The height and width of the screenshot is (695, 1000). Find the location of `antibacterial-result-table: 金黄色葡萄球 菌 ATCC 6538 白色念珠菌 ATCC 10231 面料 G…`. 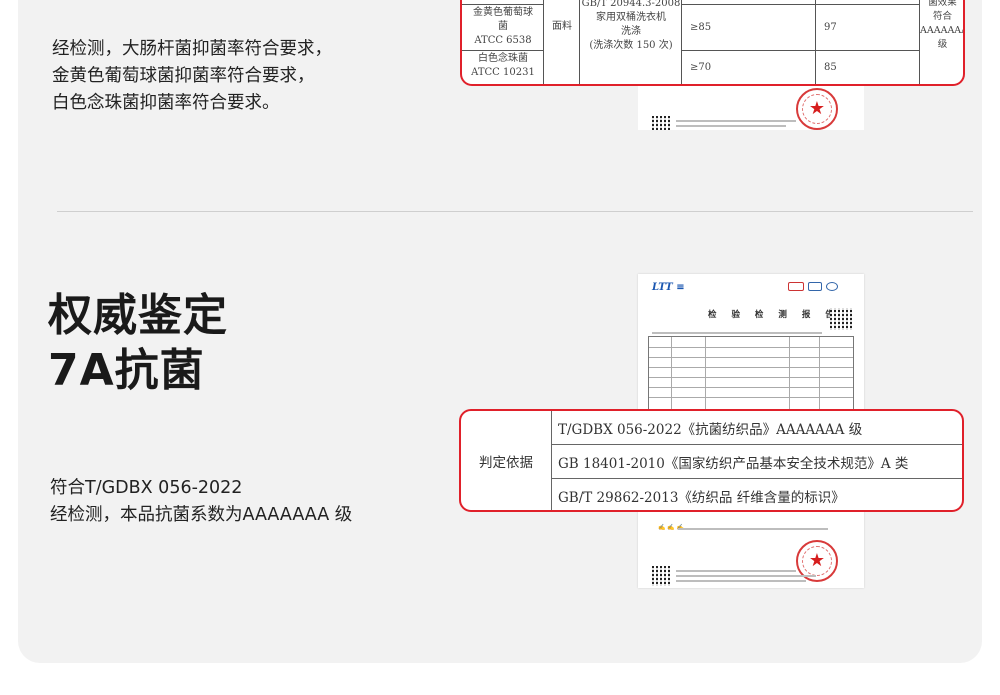

antibacterial-result-table: 金黄色葡萄球 菌 ATCC 6538 白色念珠菌 ATCC 10231 面料 G… is located at coordinates (712, 43).